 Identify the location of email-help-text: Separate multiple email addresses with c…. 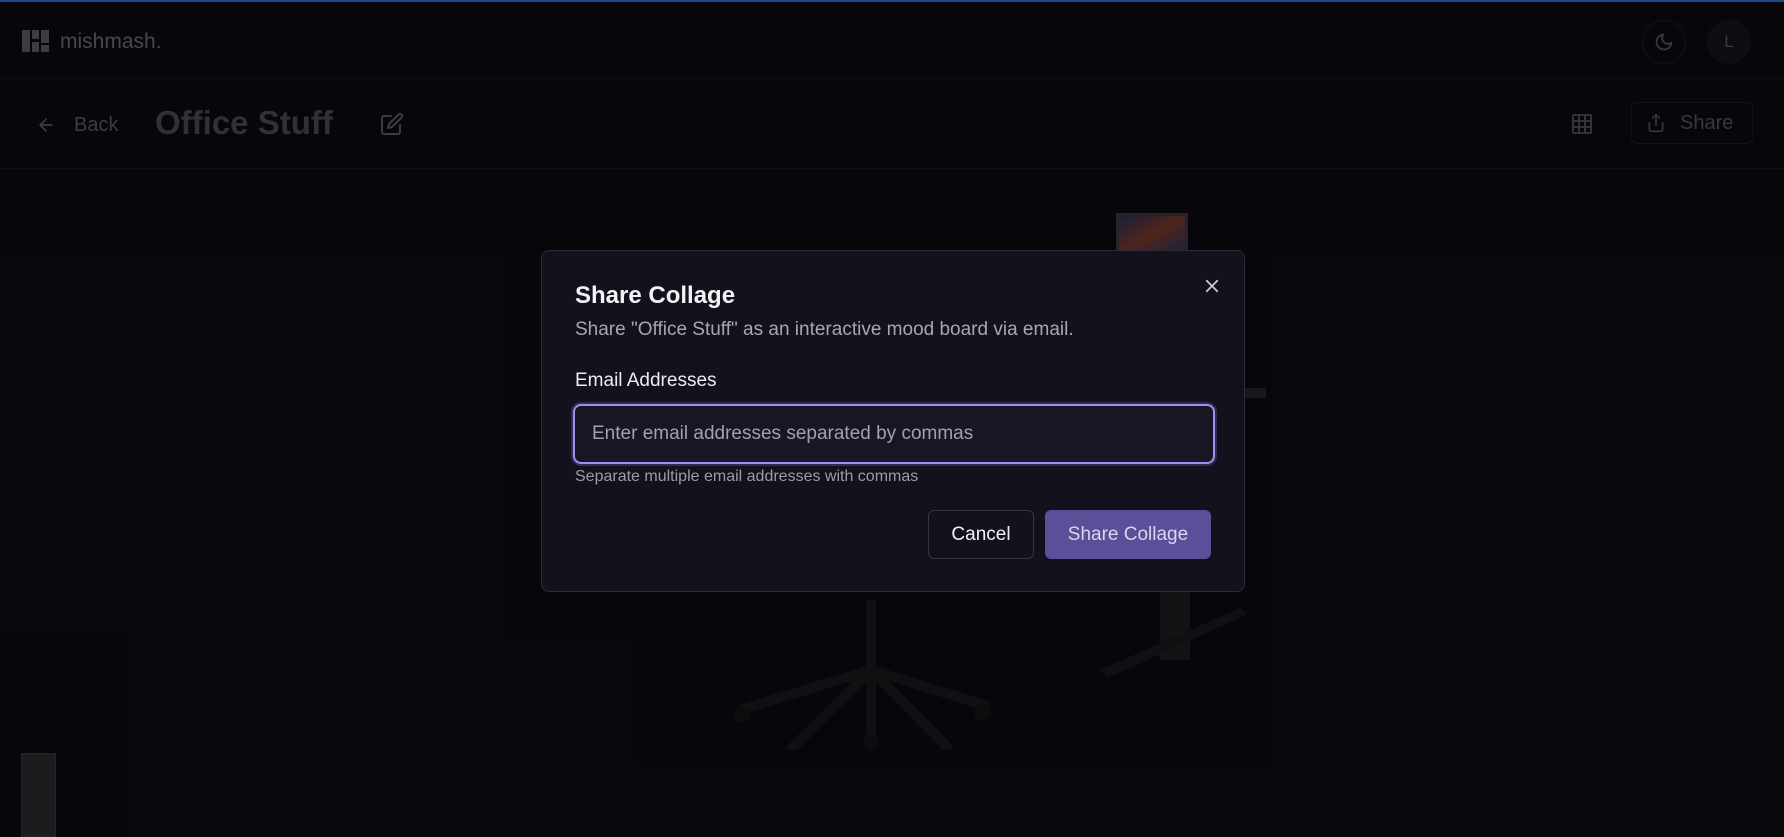
(747, 476).